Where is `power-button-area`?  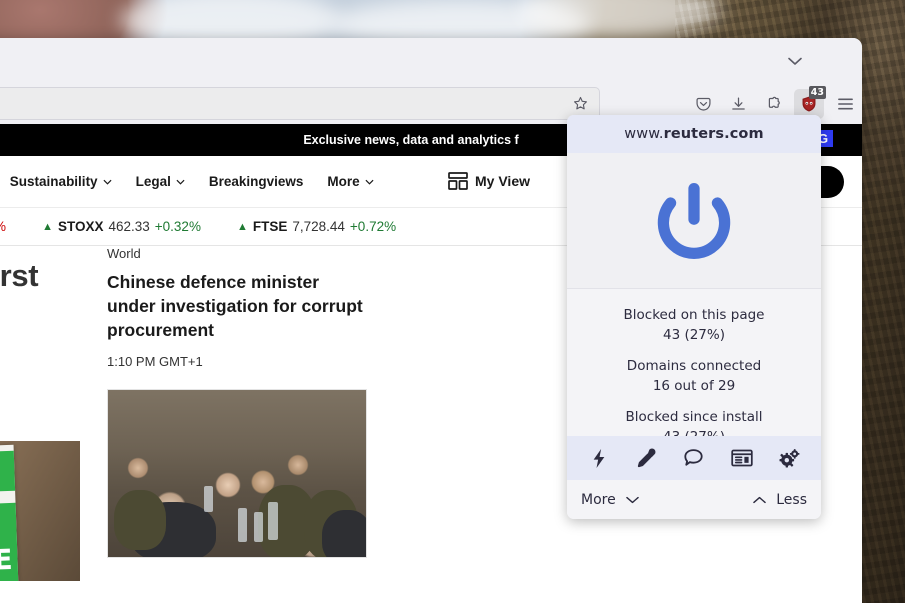 power-button-area is located at coordinates (694, 221).